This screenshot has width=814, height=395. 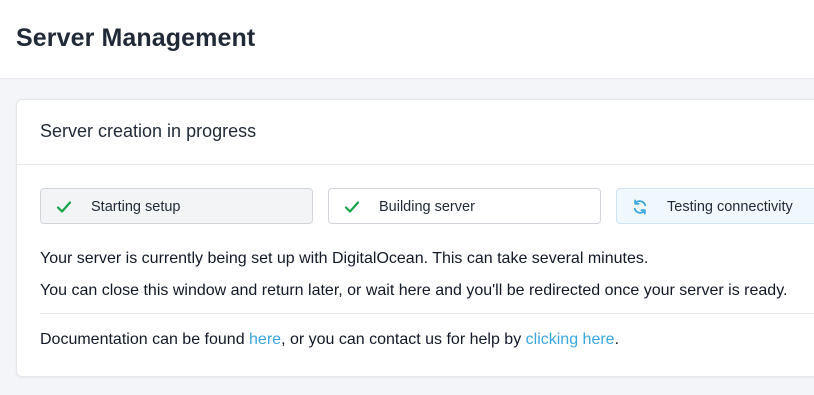 I want to click on step-label: Starting setup, so click(x=136, y=207).